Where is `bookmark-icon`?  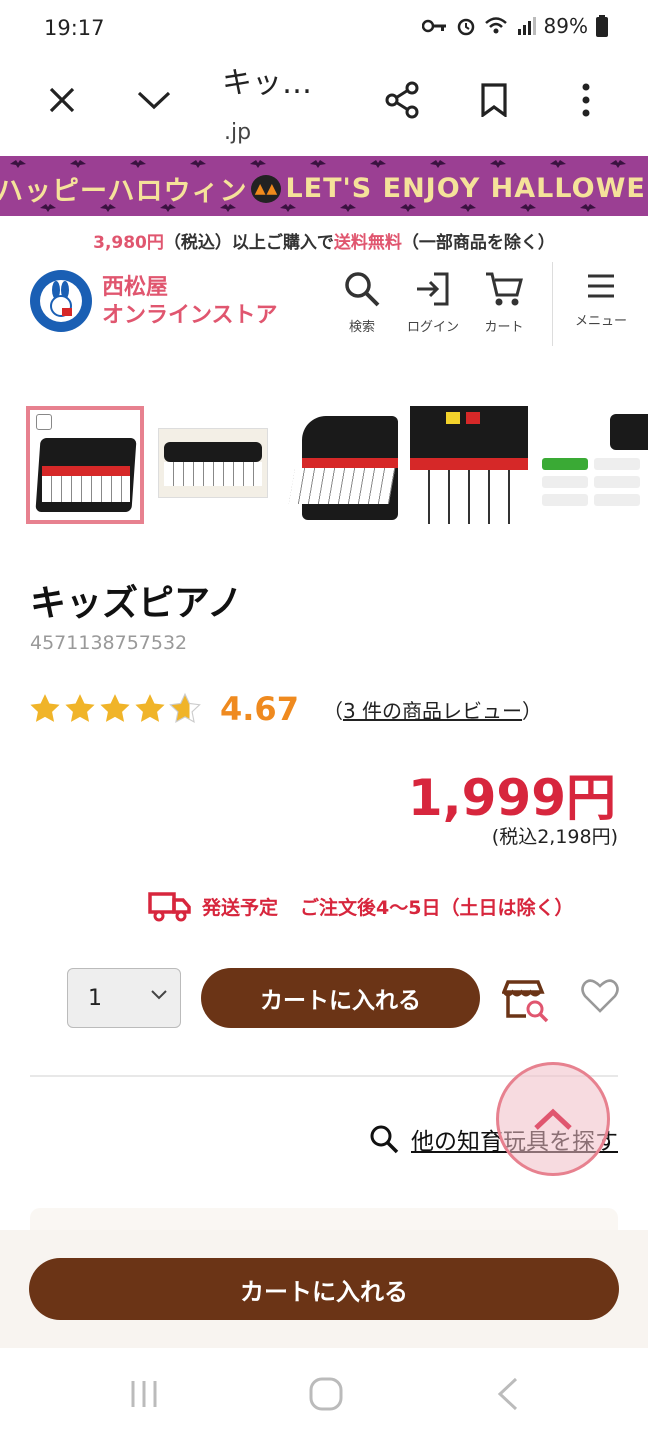
bookmark-icon is located at coordinates (494, 100).